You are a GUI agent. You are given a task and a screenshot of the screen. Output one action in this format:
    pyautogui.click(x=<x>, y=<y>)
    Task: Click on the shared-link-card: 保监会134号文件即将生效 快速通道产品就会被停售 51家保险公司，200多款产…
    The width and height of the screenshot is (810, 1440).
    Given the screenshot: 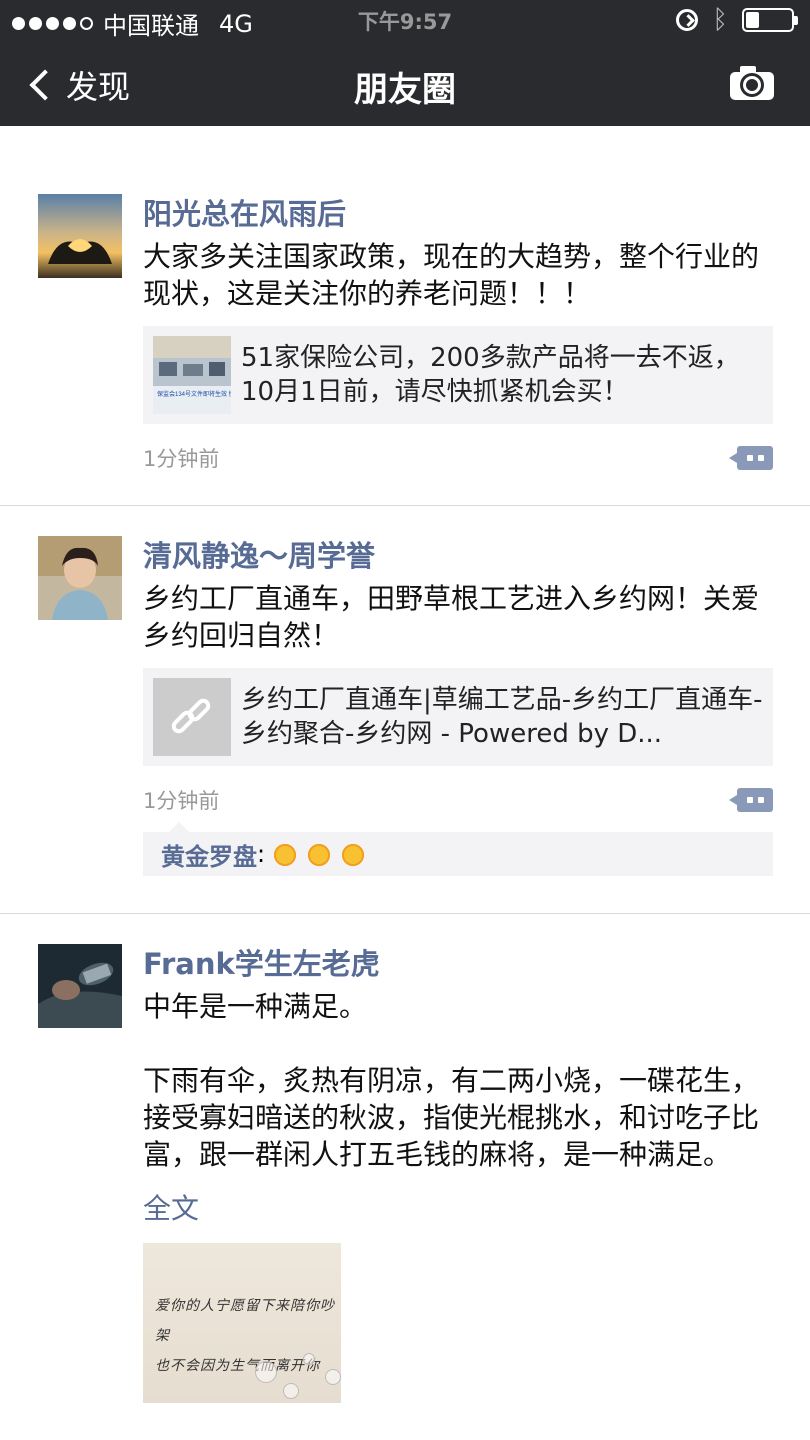 What is the action you would take?
    pyautogui.click(x=458, y=375)
    